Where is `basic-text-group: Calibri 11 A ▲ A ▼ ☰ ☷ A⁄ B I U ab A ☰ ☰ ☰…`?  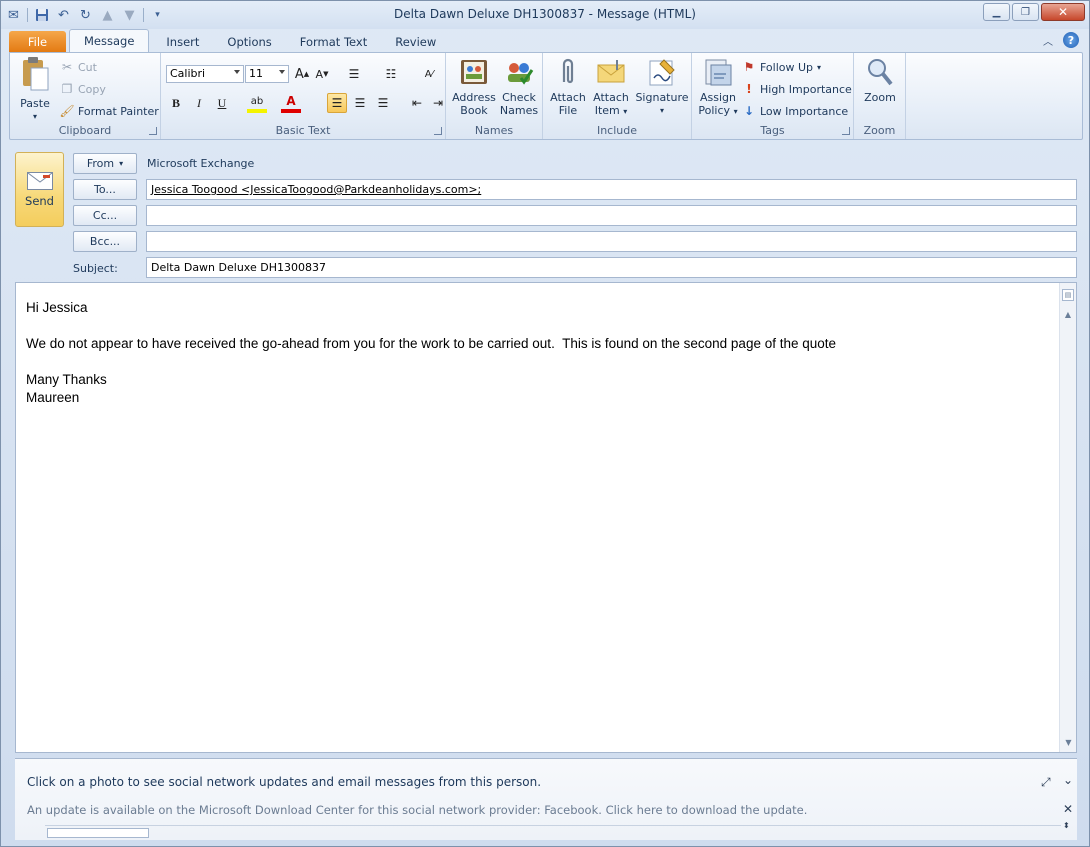 basic-text-group: Calibri 11 A ▲ A ▼ ☰ ☷ A⁄ B I U ab A ☰ ☰ ☰… is located at coordinates (303, 96).